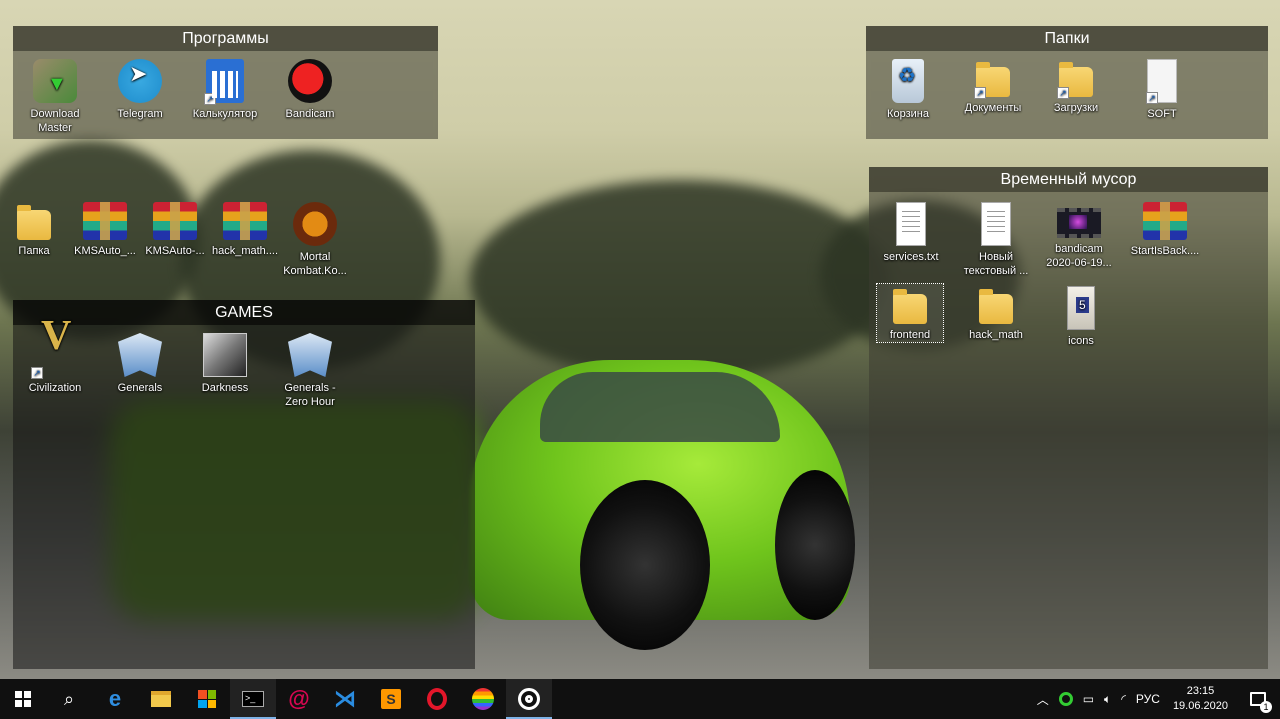 This screenshot has height=719, width=1280. I want to click on desktop-icon-services-txt: services.txt, so click(911, 232).